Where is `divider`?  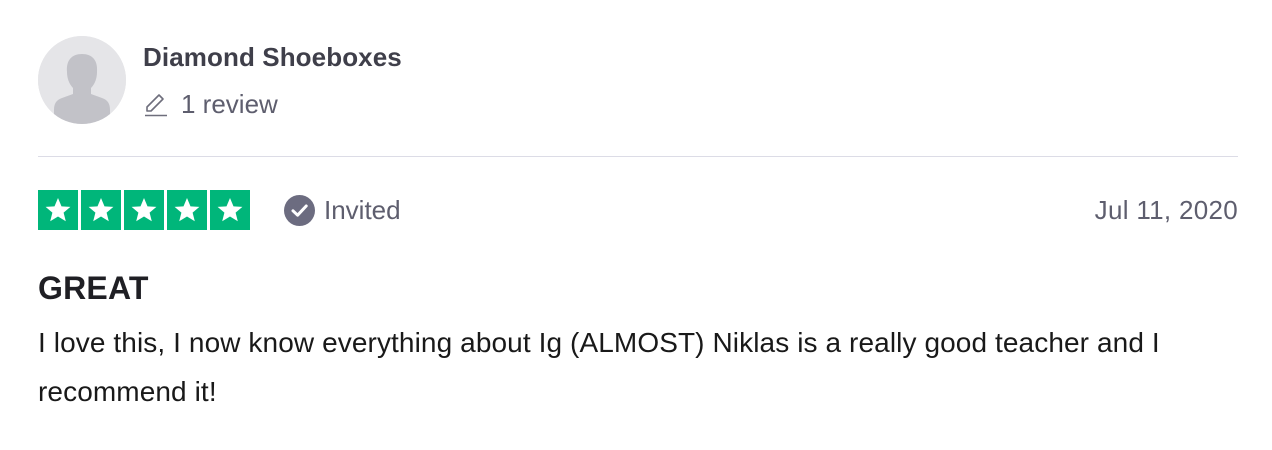 divider is located at coordinates (638, 156).